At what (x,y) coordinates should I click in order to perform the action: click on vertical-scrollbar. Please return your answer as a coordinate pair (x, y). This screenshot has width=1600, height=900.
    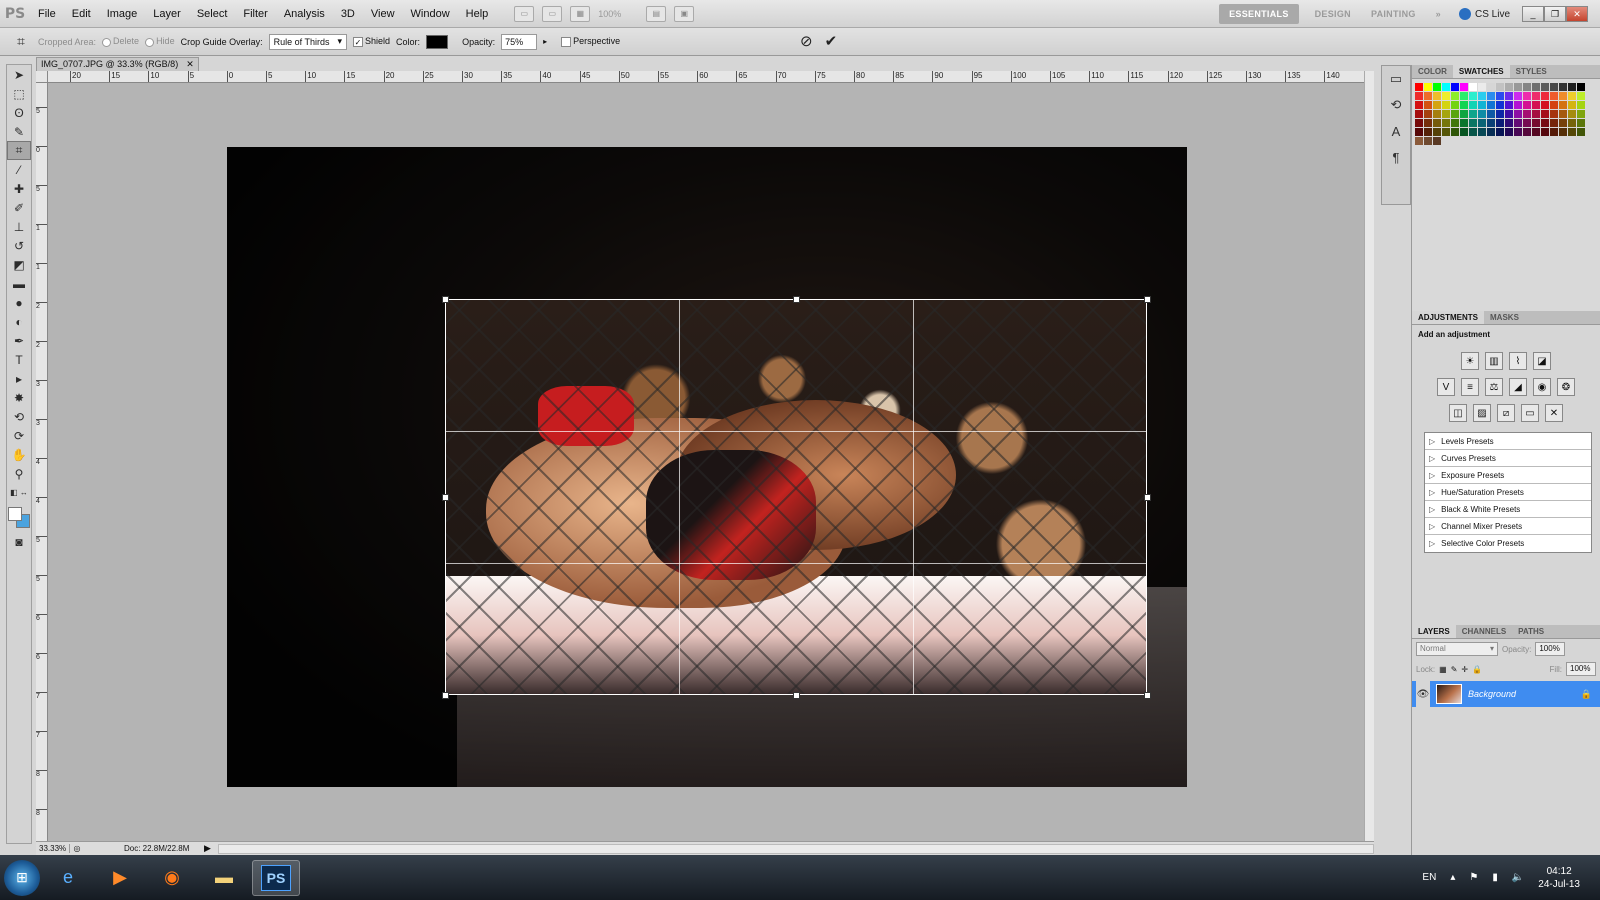
    Looking at the image, I should click on (1369, 456).